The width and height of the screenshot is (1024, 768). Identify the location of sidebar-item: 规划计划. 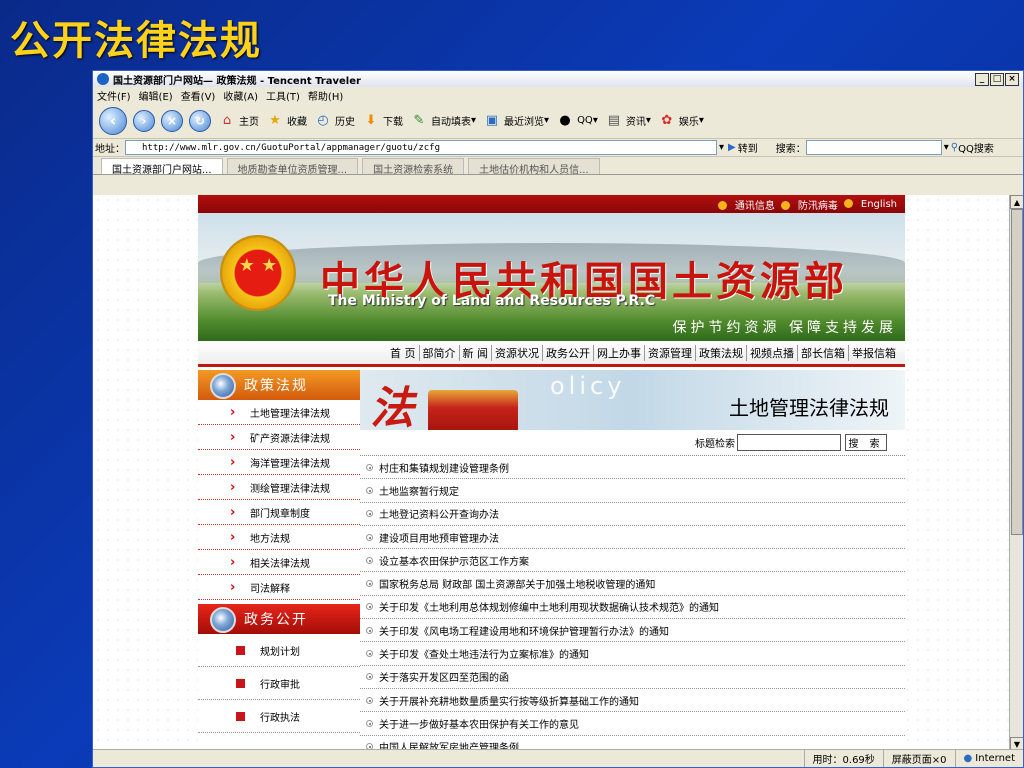
(279, 650).